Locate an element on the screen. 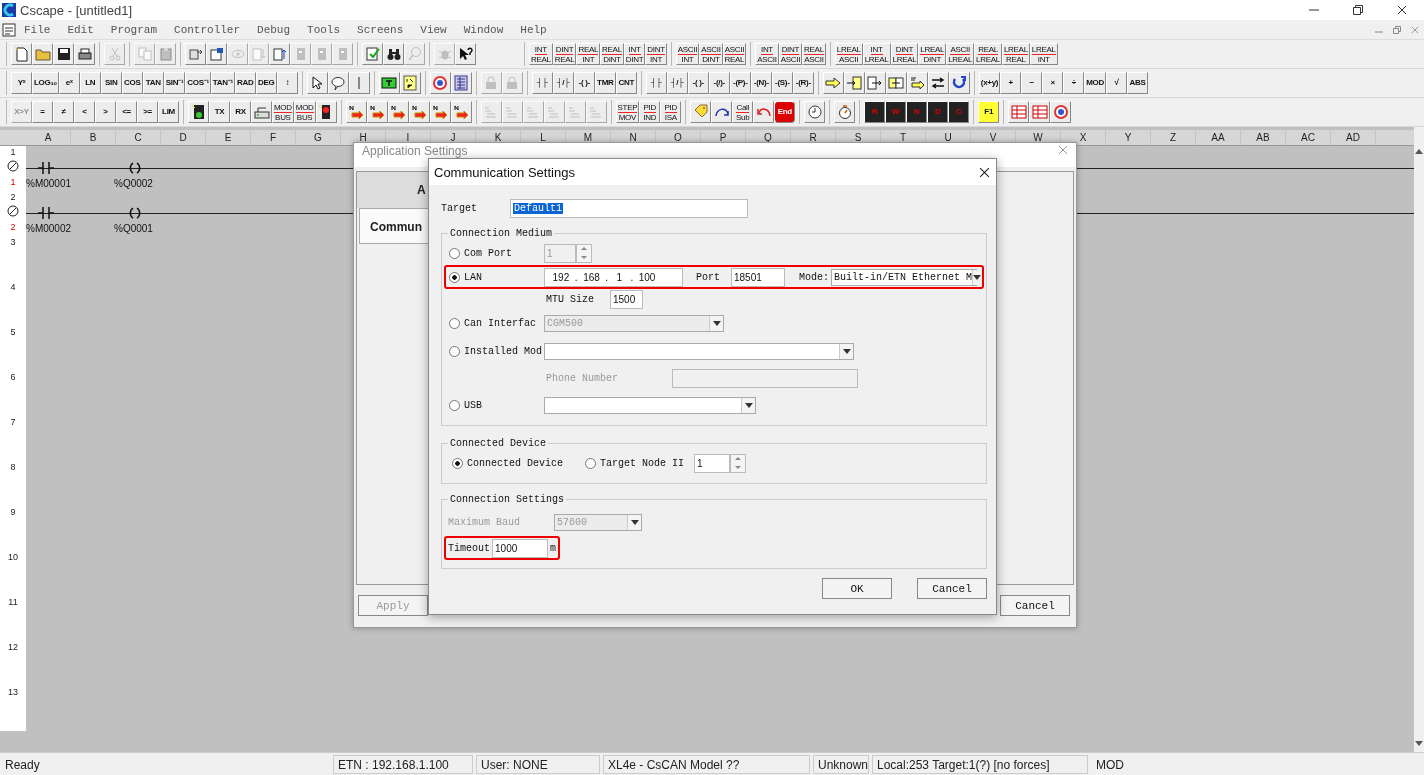  menu-item: Program is located at coordinates (134, 29).